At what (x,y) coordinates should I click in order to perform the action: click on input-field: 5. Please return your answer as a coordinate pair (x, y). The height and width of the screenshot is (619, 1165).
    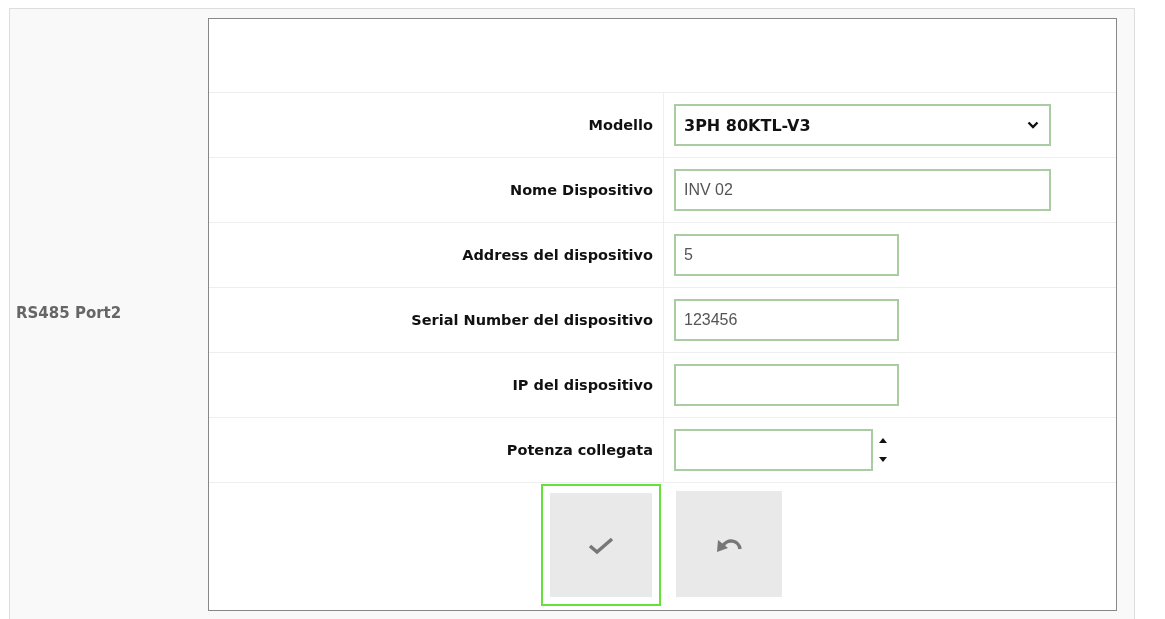
    Looking at the image, I should click on (786, 255).